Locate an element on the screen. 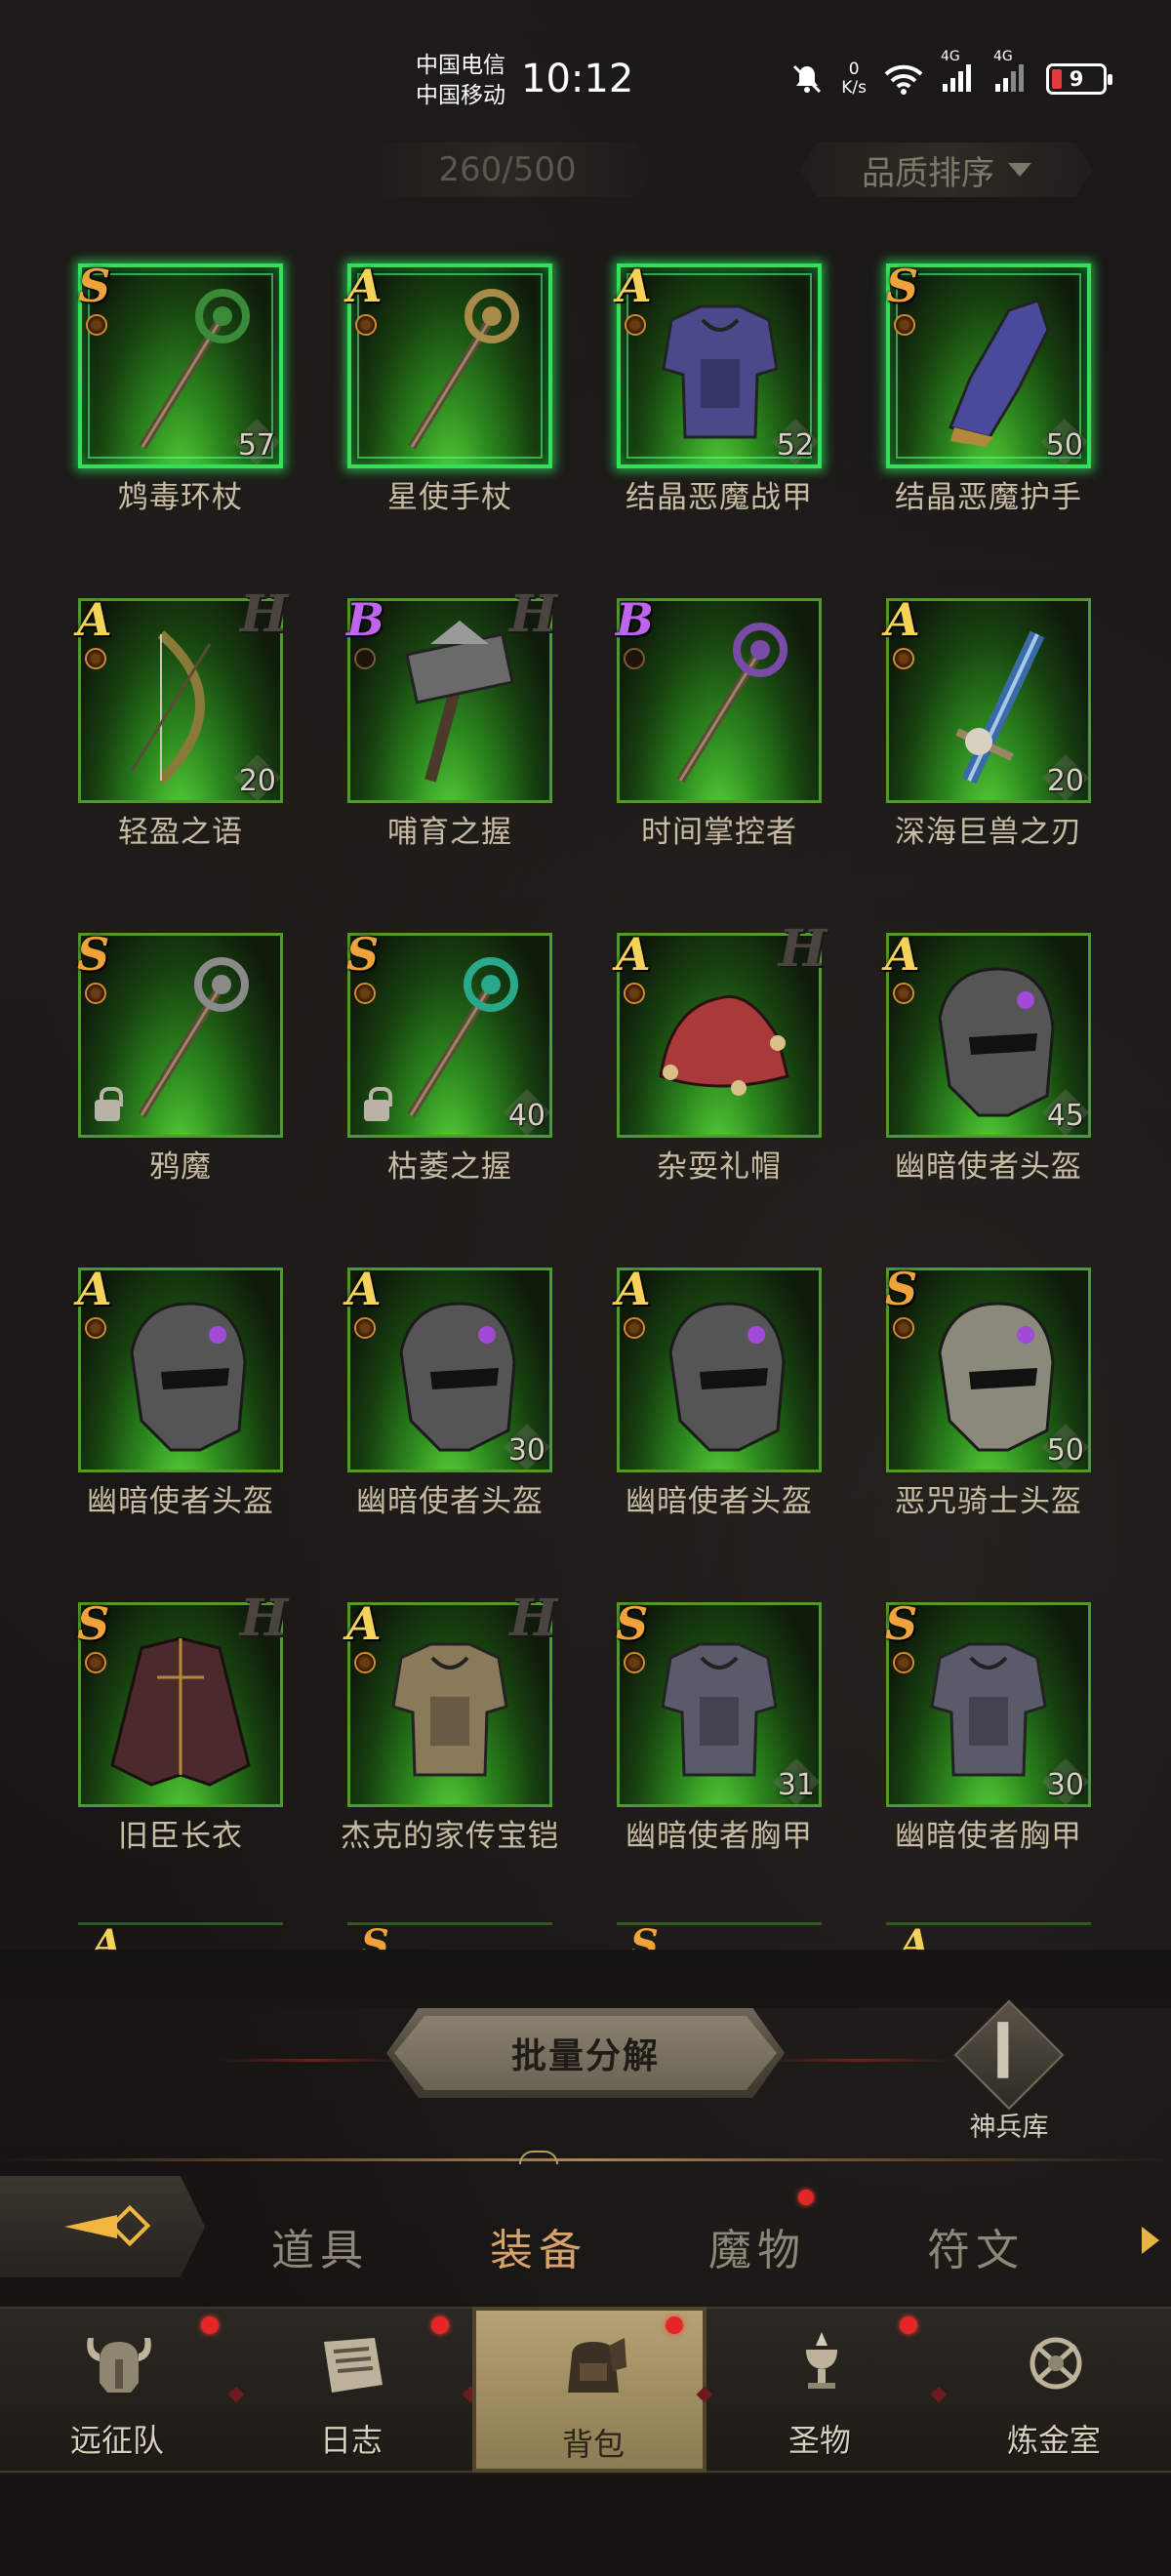 This screenshot has height=2576, width=1171. item-card: S 57 鸩毒环杖 is located at coordinates (199, 421).